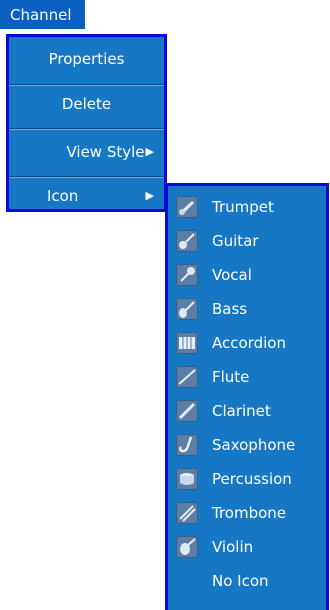 The height and width of the screenshot is (610, 330). I want to click on bass-icon, so click(187, 309).